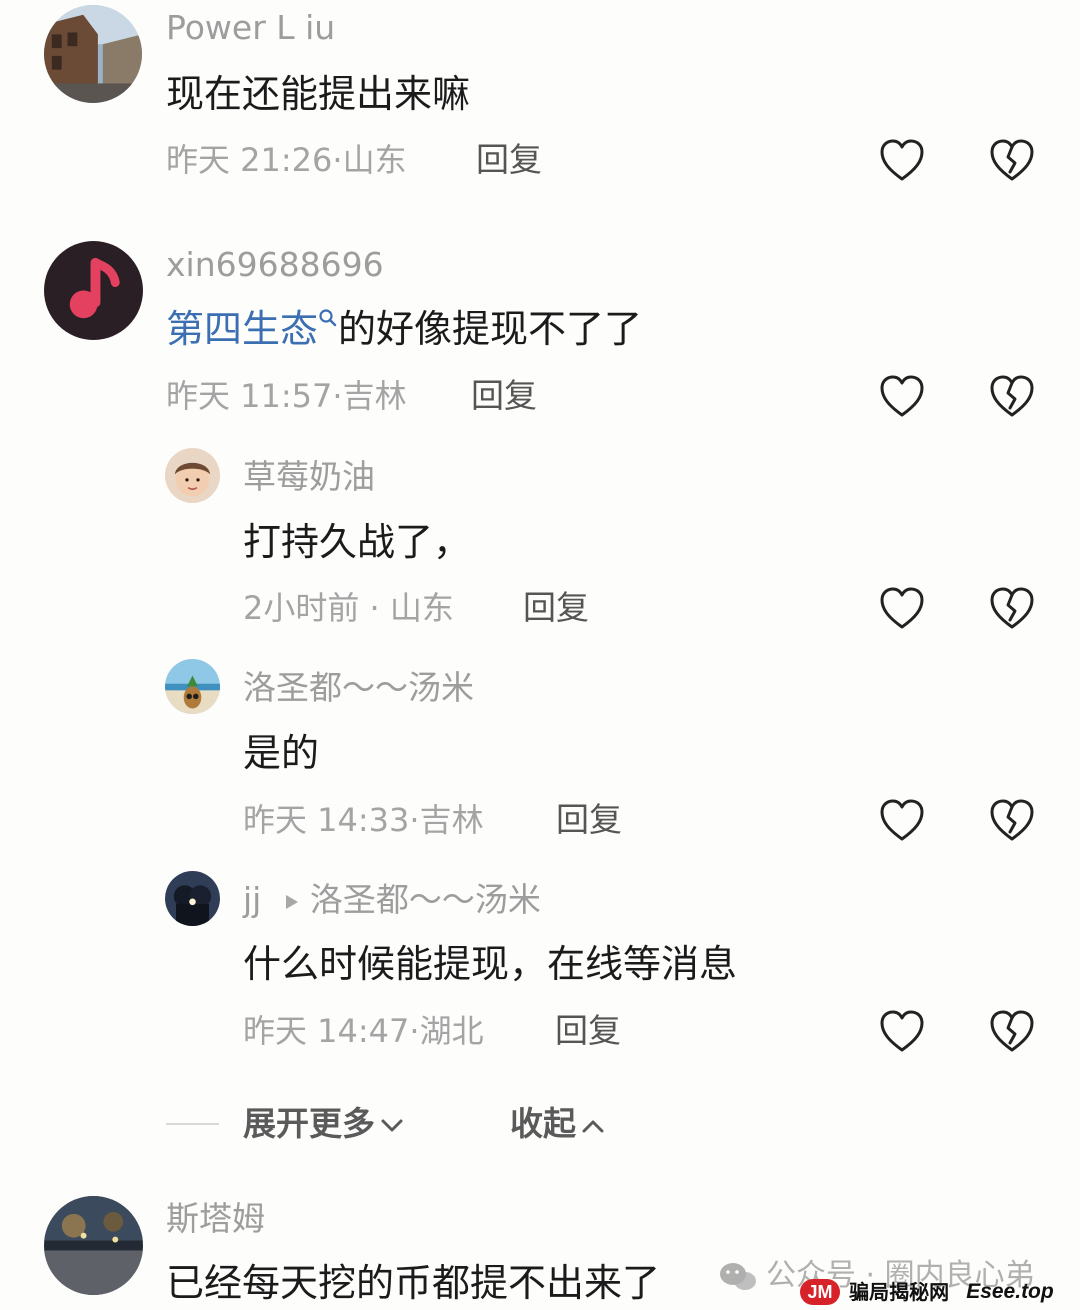  I want to click on username: 草莓奶油, so click(309, 477).